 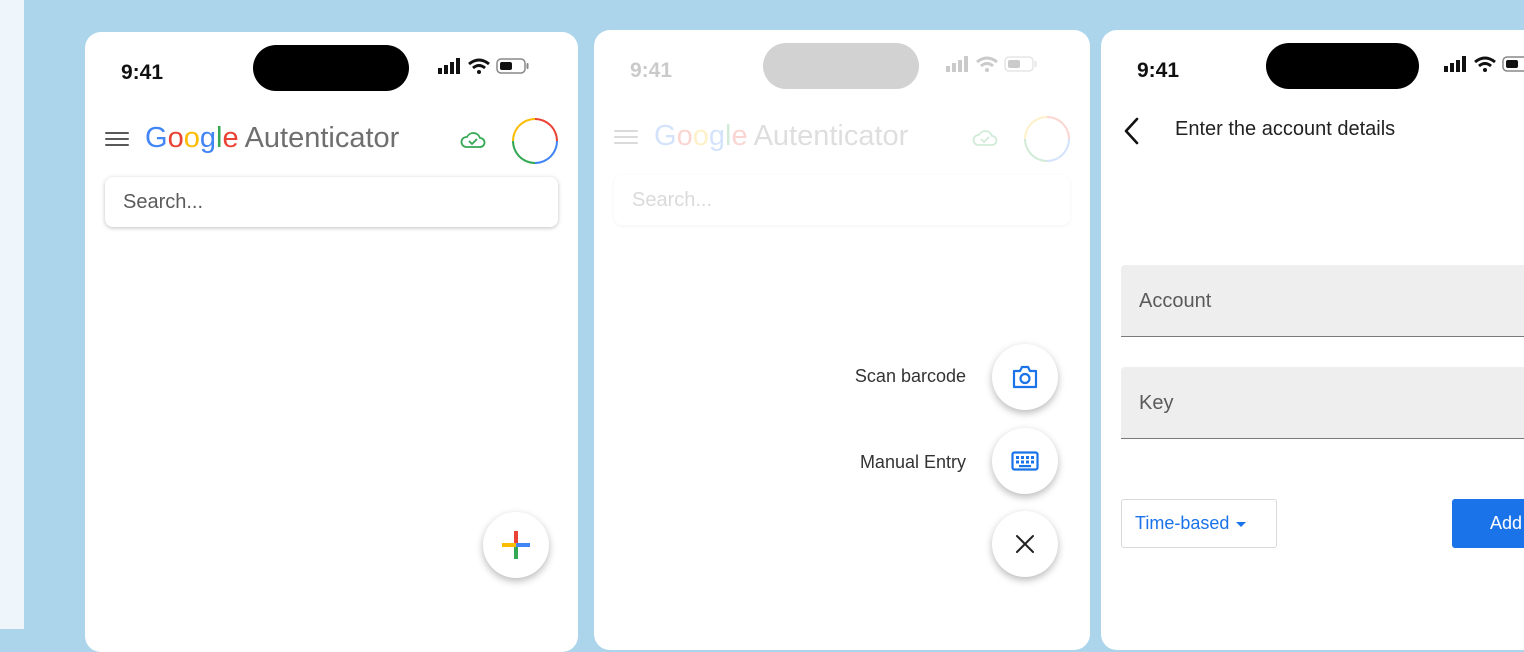 I want to click on manual-entry-button, so click(x=1025, y=461).